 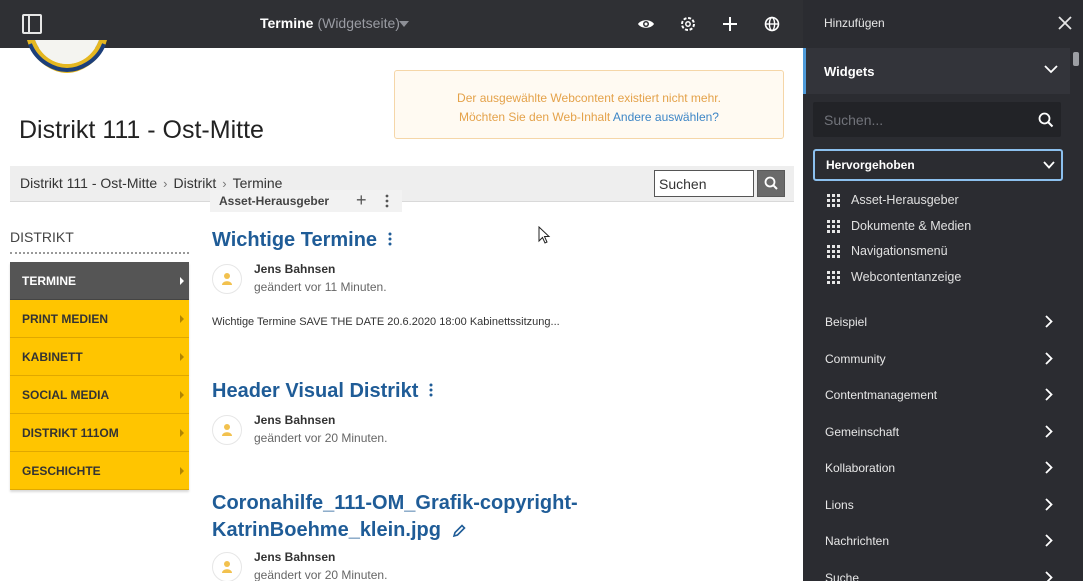 I want to click on category-beispiel: Beispiel, so click(x=938, y=321).